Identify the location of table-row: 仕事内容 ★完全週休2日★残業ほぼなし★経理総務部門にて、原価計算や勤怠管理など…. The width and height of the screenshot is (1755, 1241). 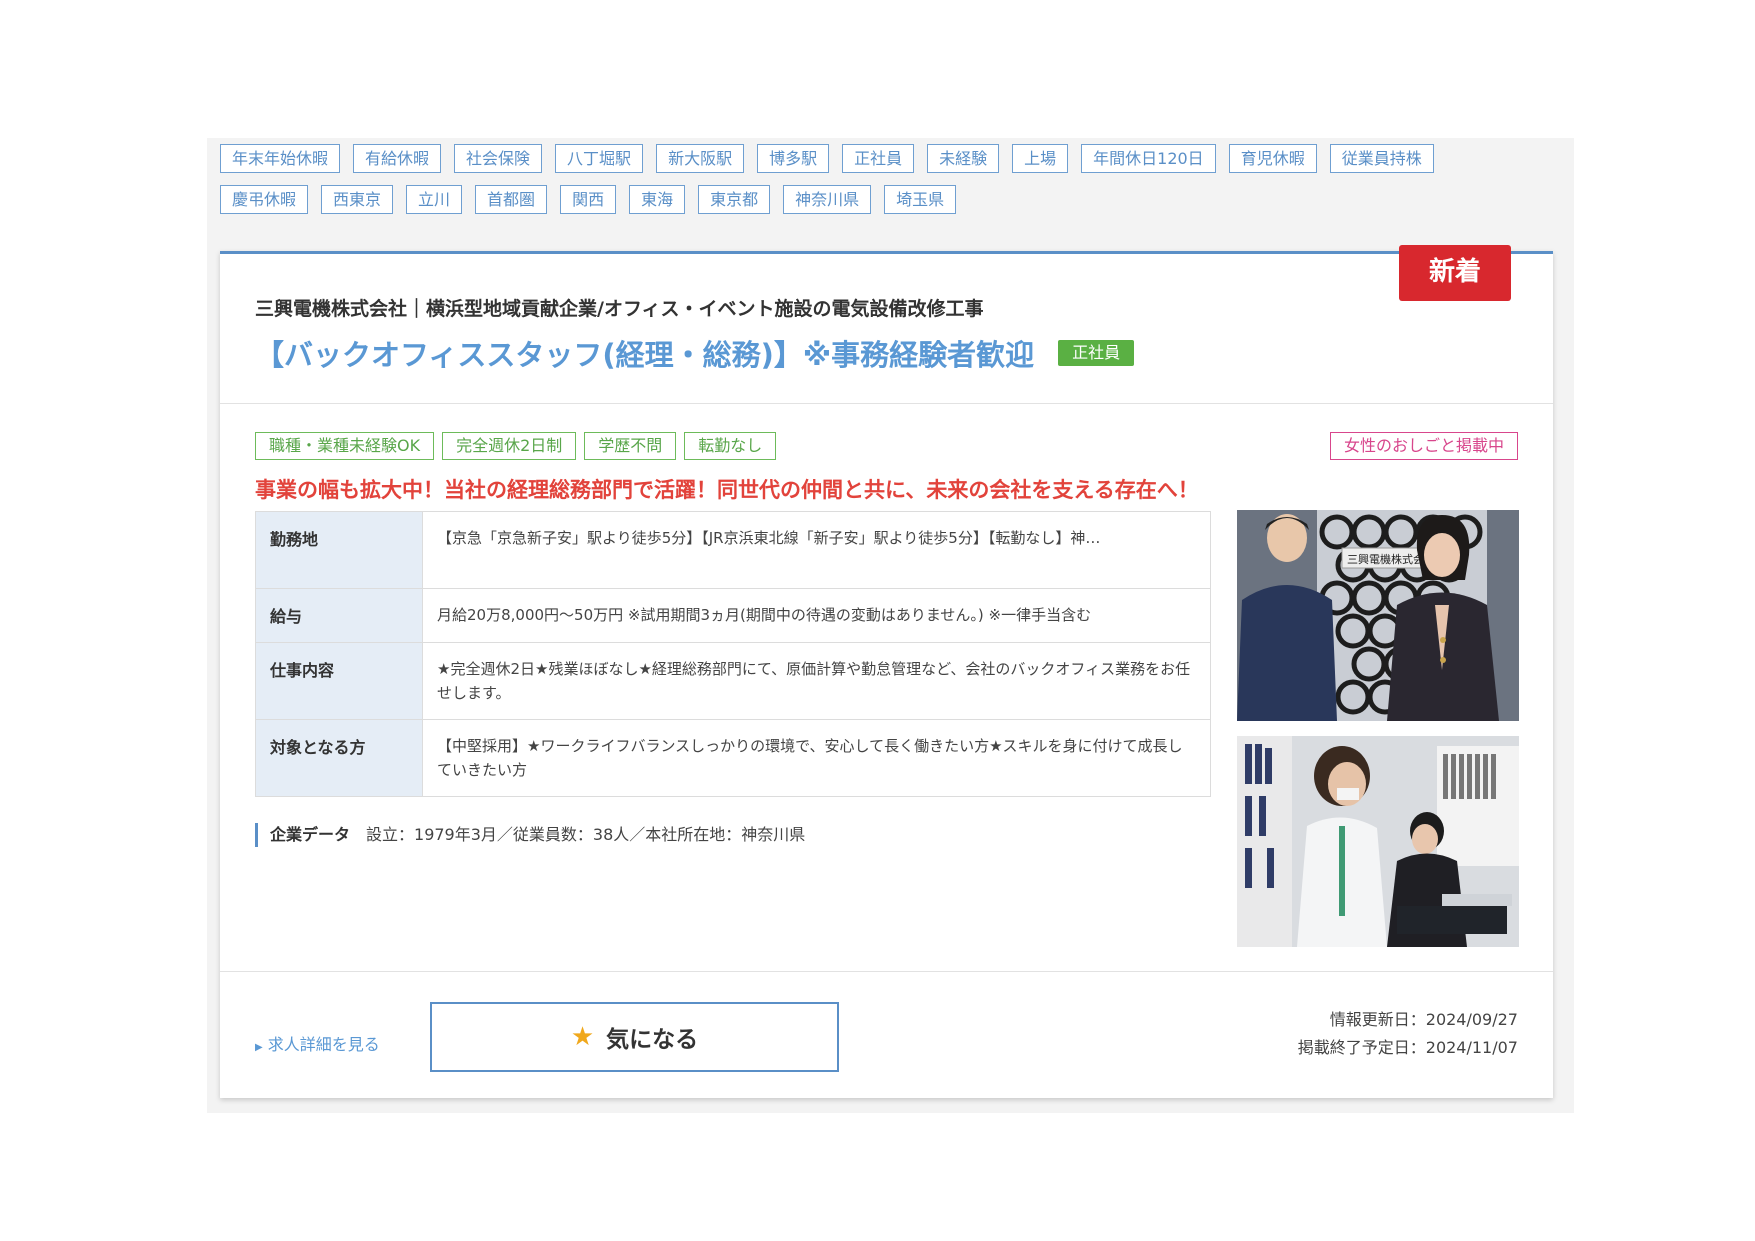
(733, 681).